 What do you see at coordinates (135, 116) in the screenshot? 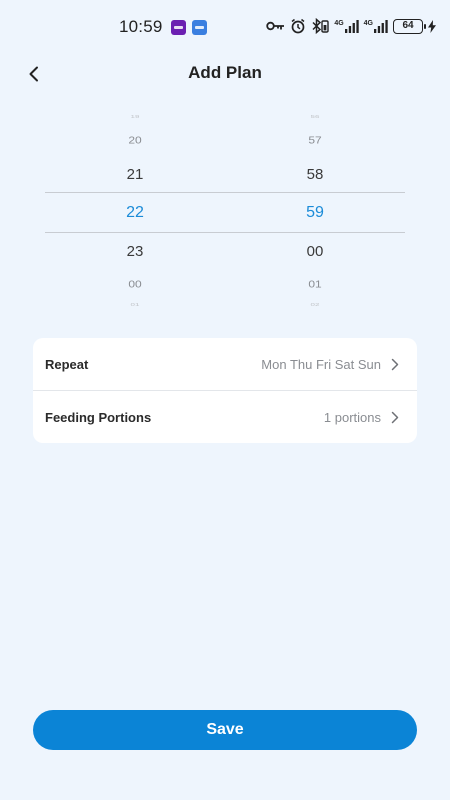
I see `hour-option: 19` at bounding box center [135, 116].